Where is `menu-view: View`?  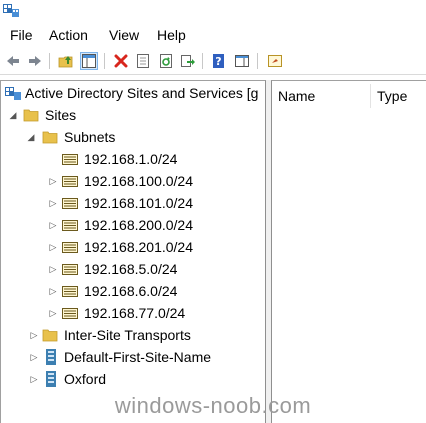 menu-view: View is located at coordinates (124, 35).